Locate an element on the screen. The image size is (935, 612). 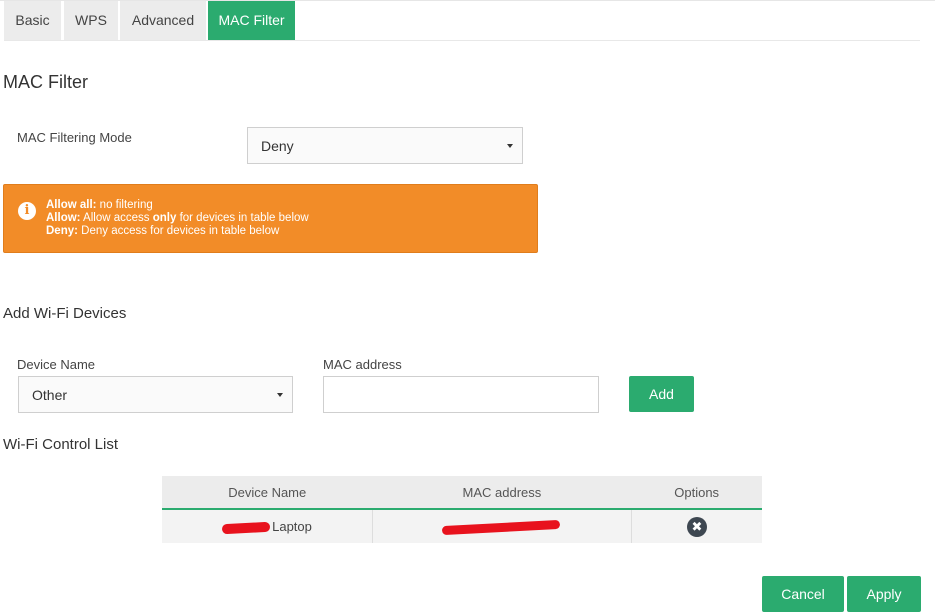
info-allow-key: Allow: is located at coordinates (63, 218).